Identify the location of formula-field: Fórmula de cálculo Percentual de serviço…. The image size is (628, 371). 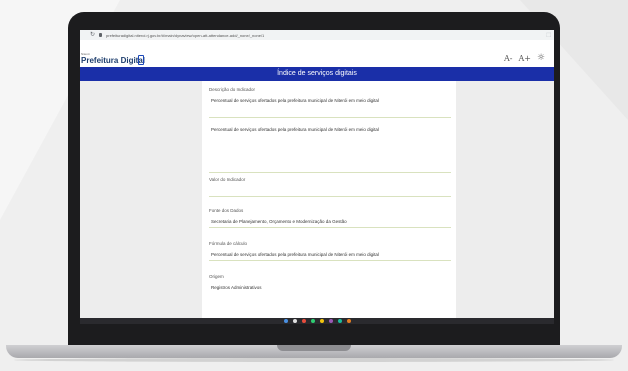
(330, 251).